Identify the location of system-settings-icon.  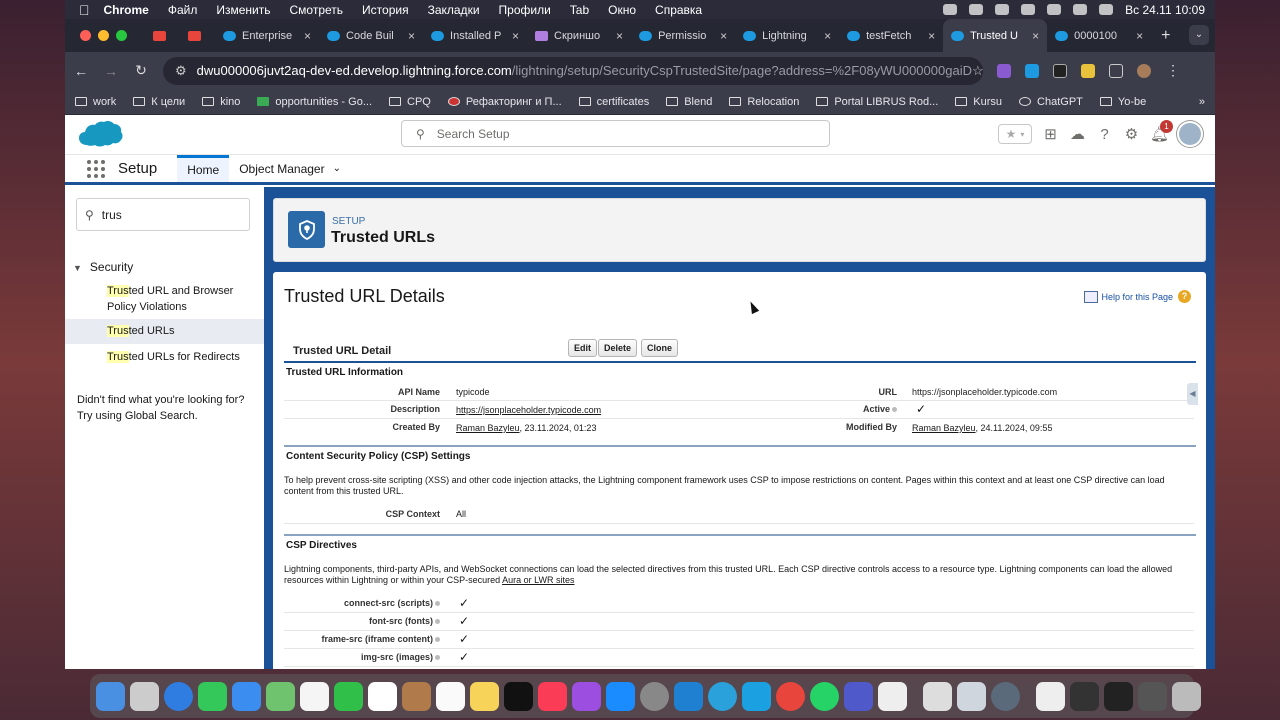
(654, 696).